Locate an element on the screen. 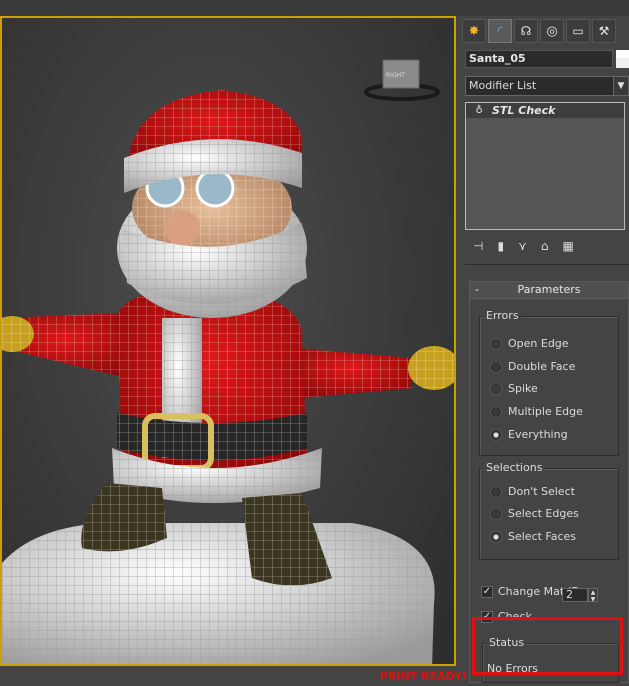 This screenshot has width=629, height=686. modifier-stack: ♁ STL Check is located at coordinates (545, 166).